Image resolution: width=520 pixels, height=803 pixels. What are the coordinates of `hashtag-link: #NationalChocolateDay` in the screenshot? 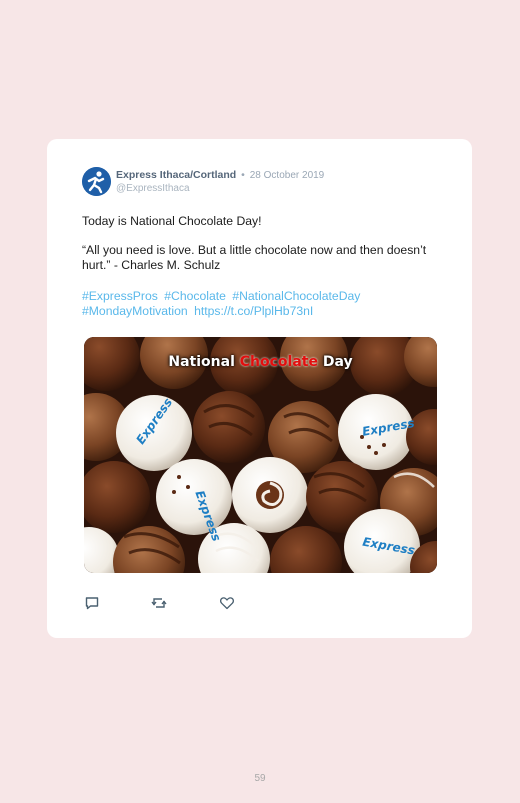 It's located at (296, 296).